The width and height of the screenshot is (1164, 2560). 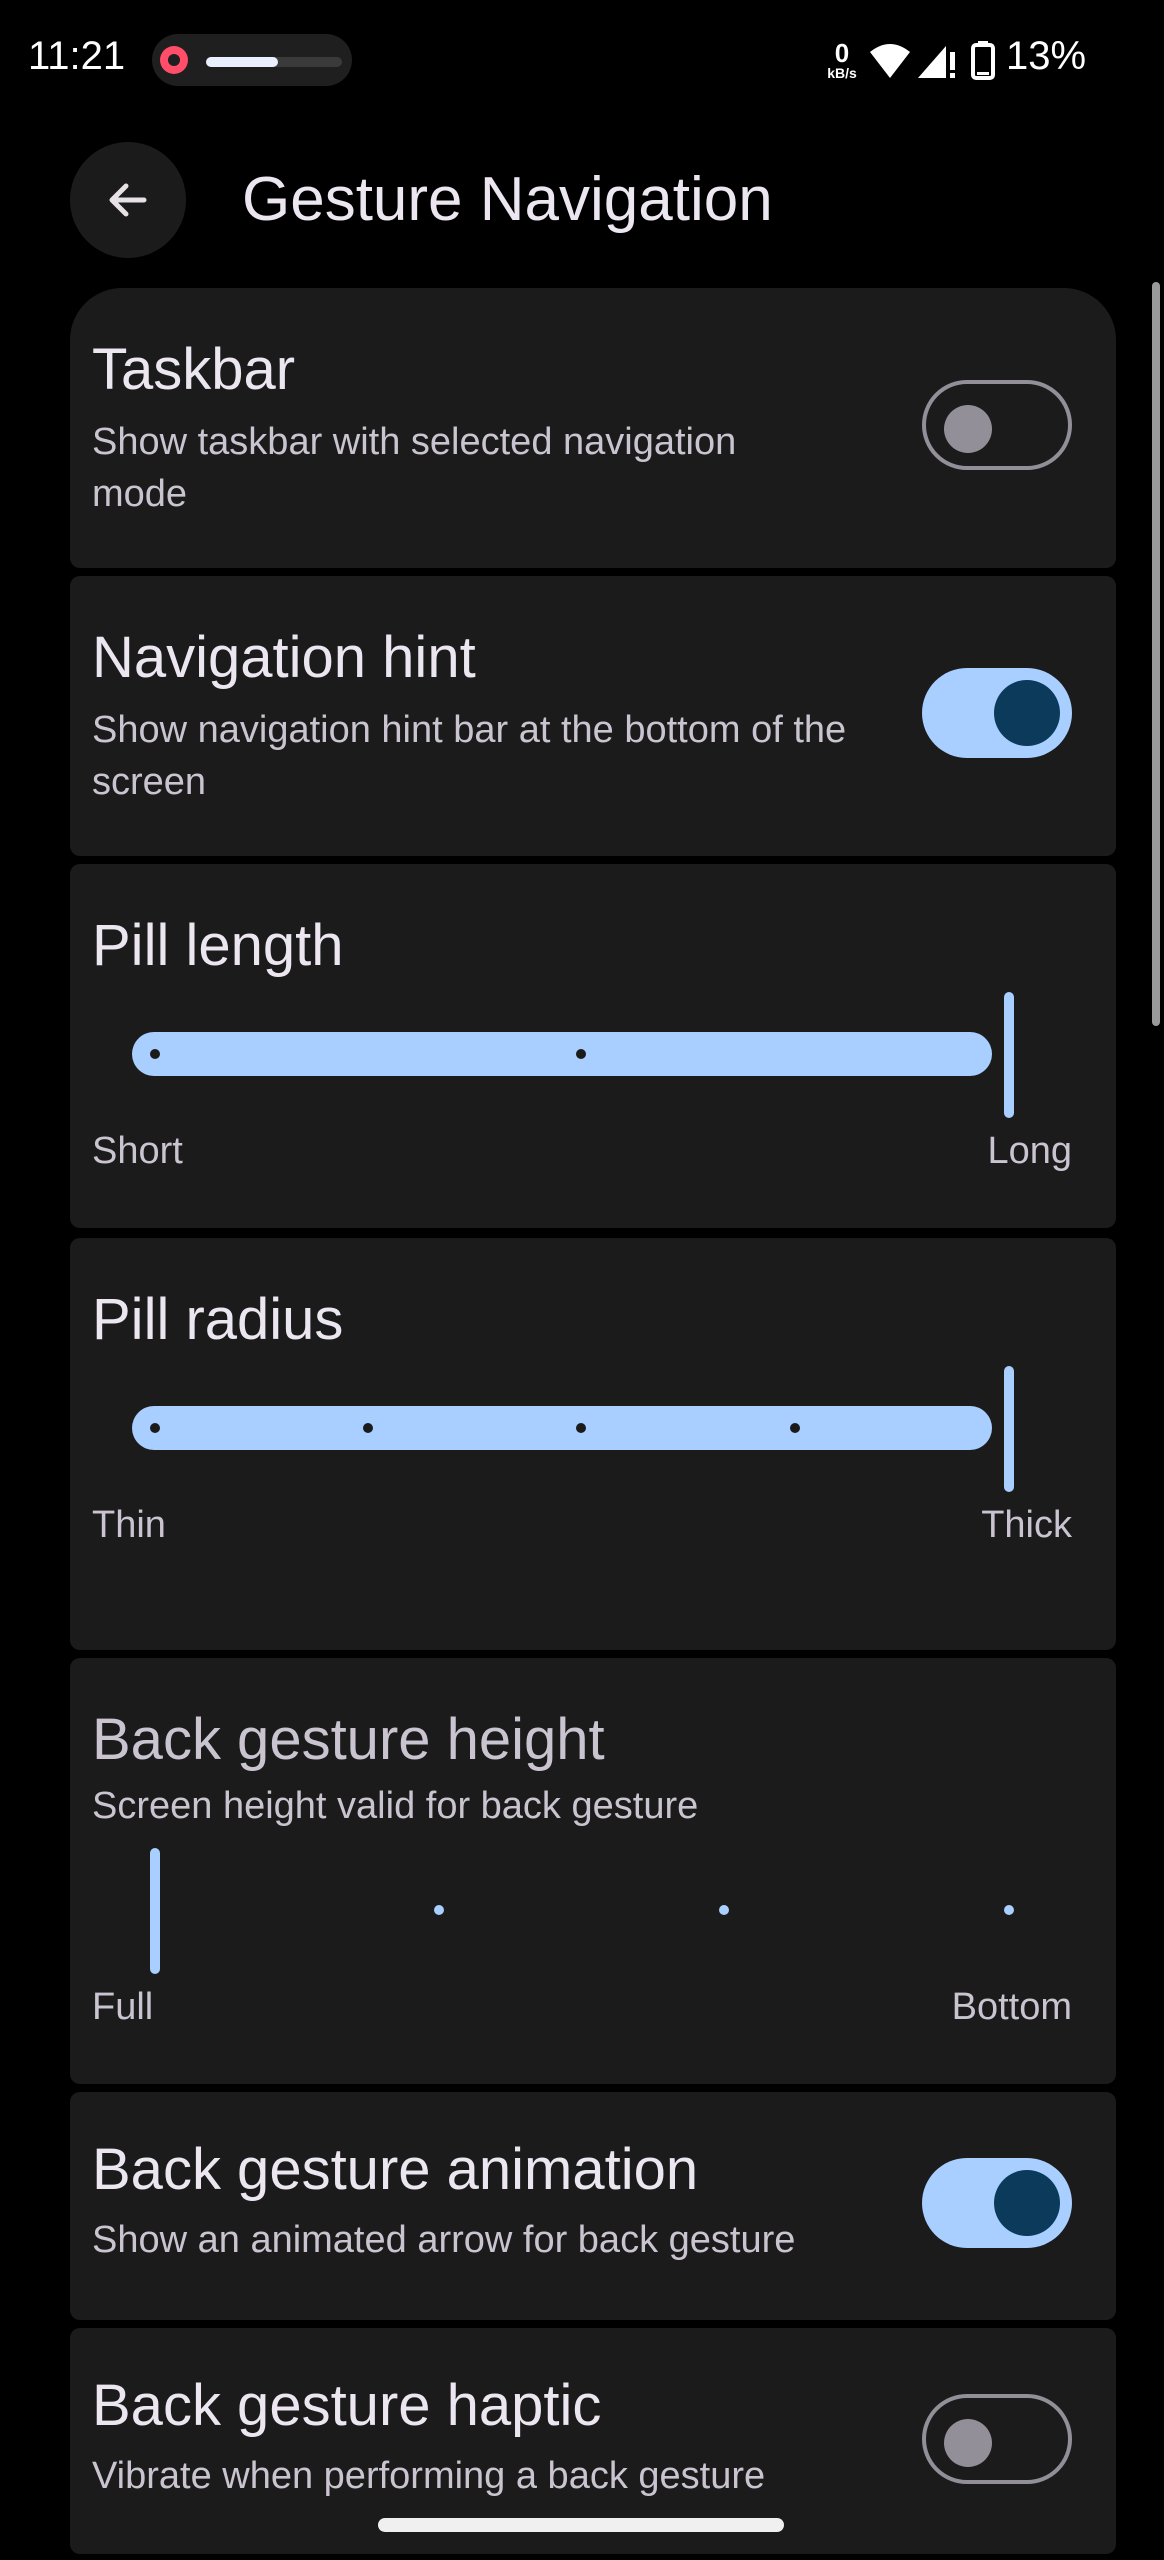 I want to click on setting-title: Back gesture animation, so click(x=395, y=2169).